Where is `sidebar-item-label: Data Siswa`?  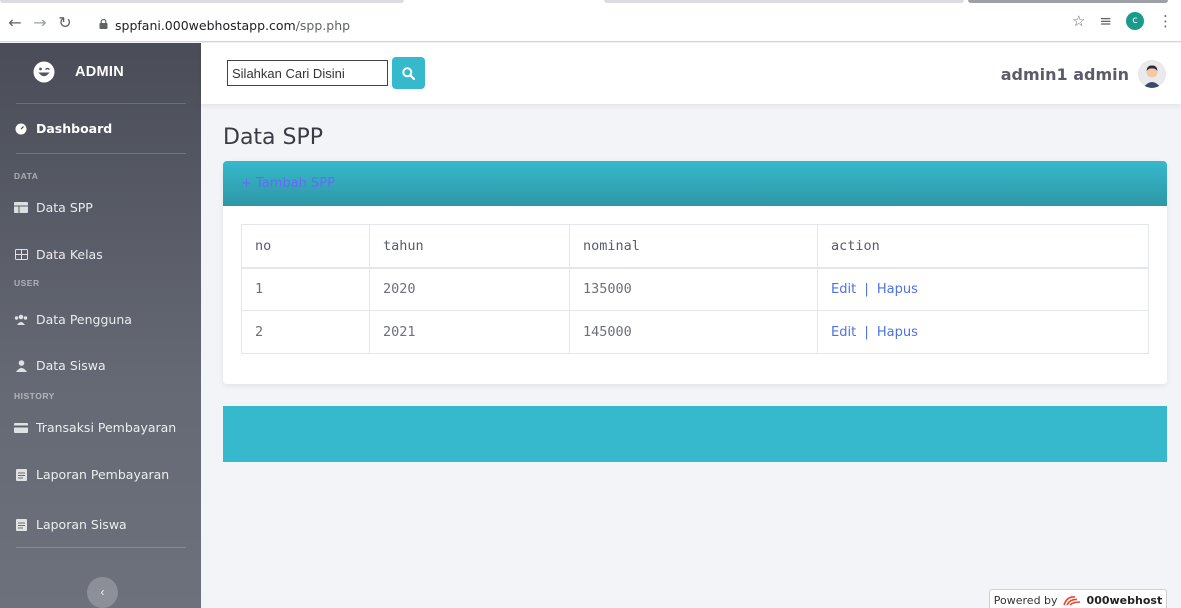 sidebar-item-label: Data Siswa is located at coordinates (71, 365).